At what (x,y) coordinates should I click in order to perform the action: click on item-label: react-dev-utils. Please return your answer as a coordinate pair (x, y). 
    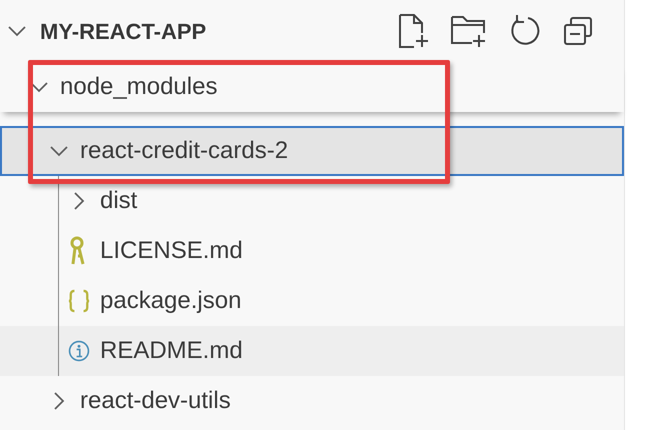
    Looking at the image, I should click on (155, 401).